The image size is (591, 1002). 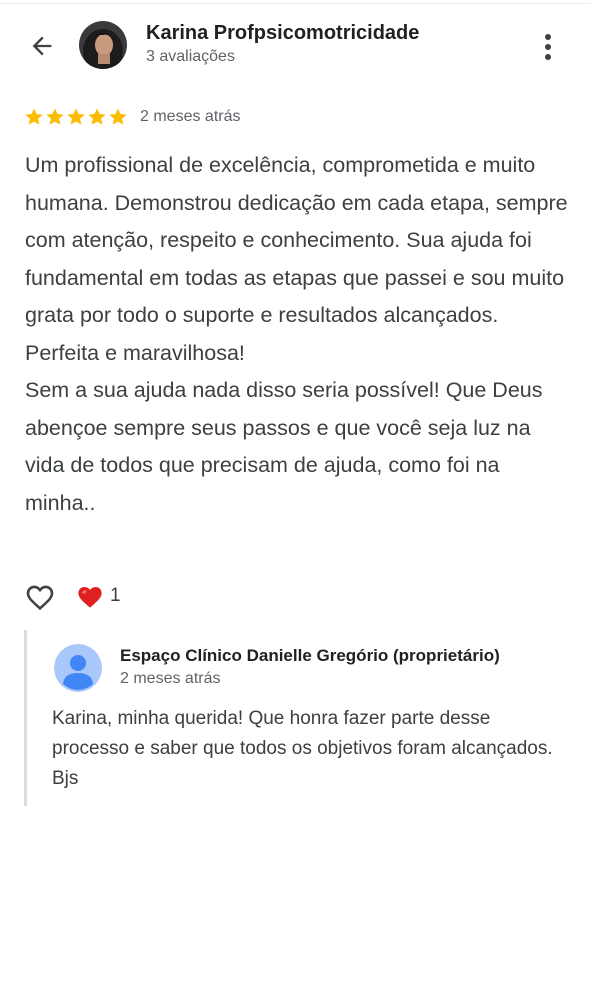 I want to click on review-header: Karina Profpsicomotricidade 3 avaliações, so click(x=295, y=46).